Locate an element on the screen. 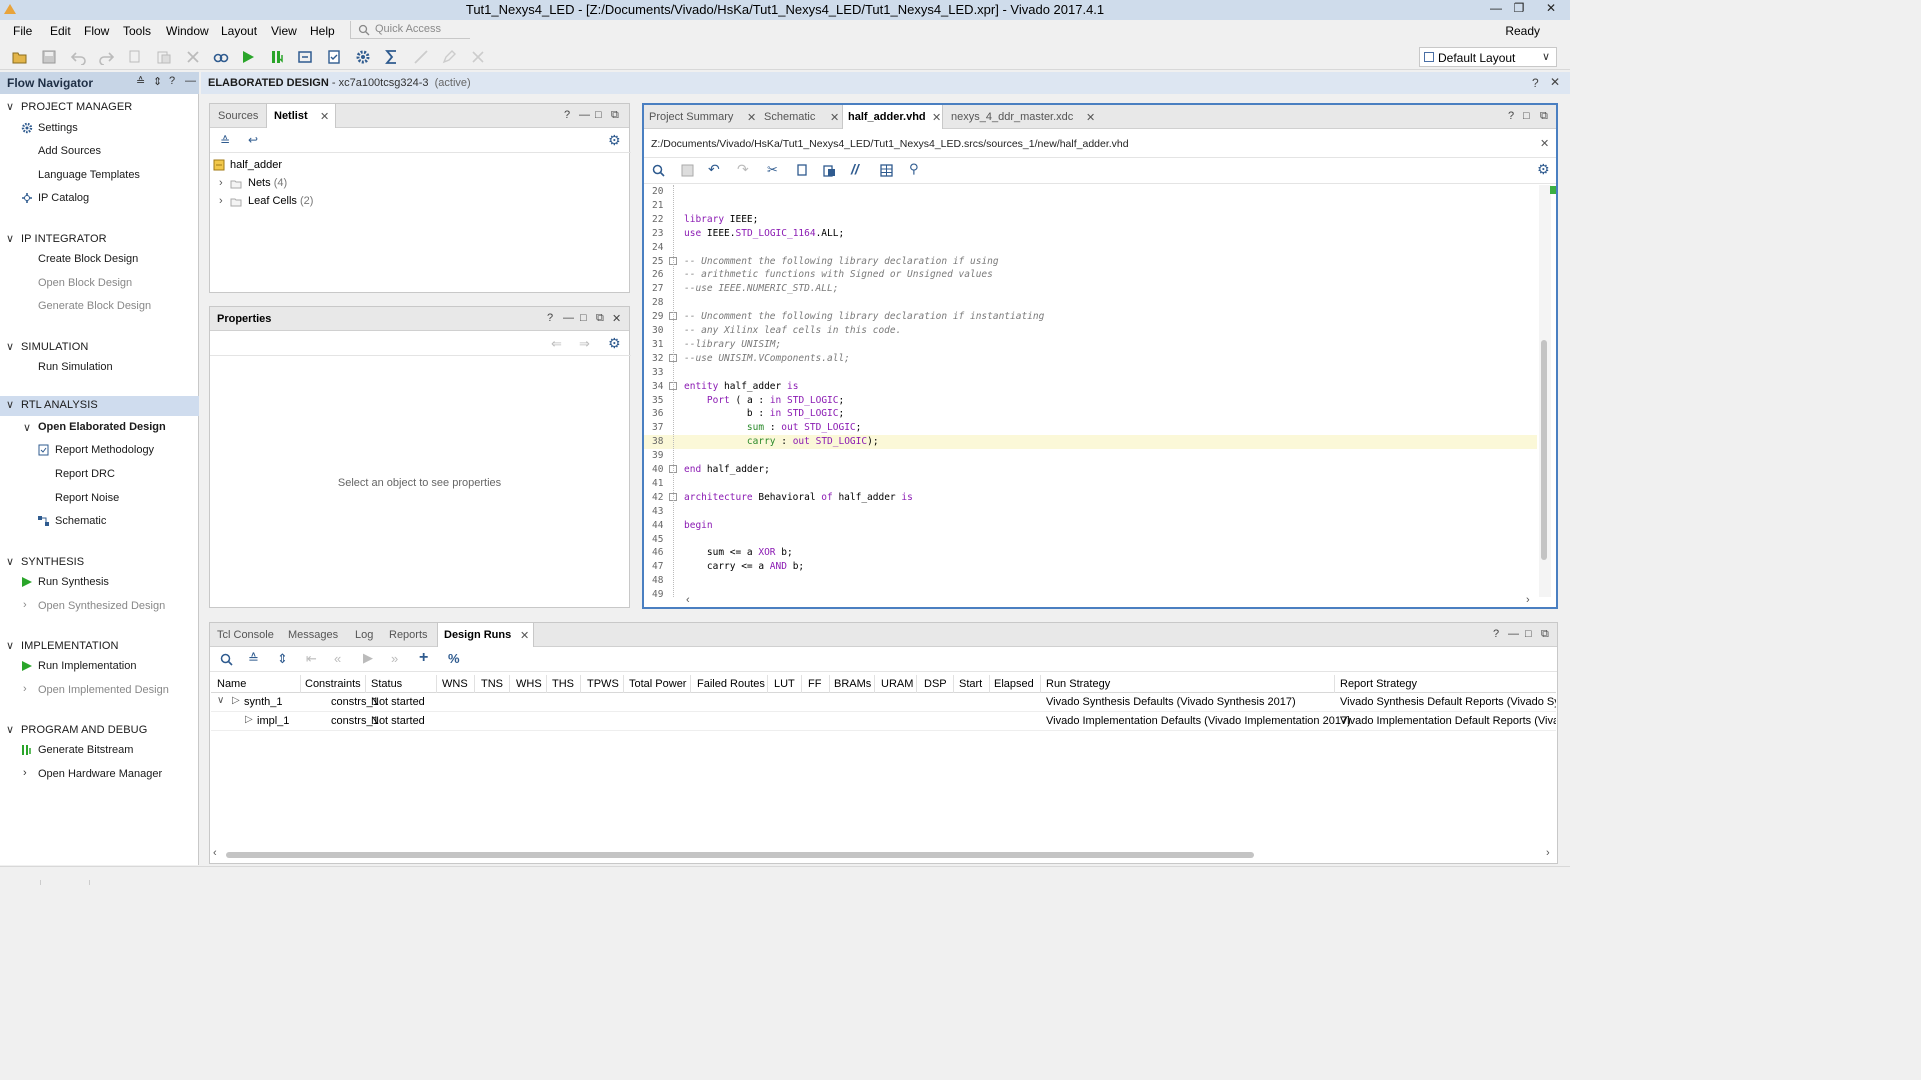  horizontal-scrollbar: ‹ › is located at coordinates (883, 853).